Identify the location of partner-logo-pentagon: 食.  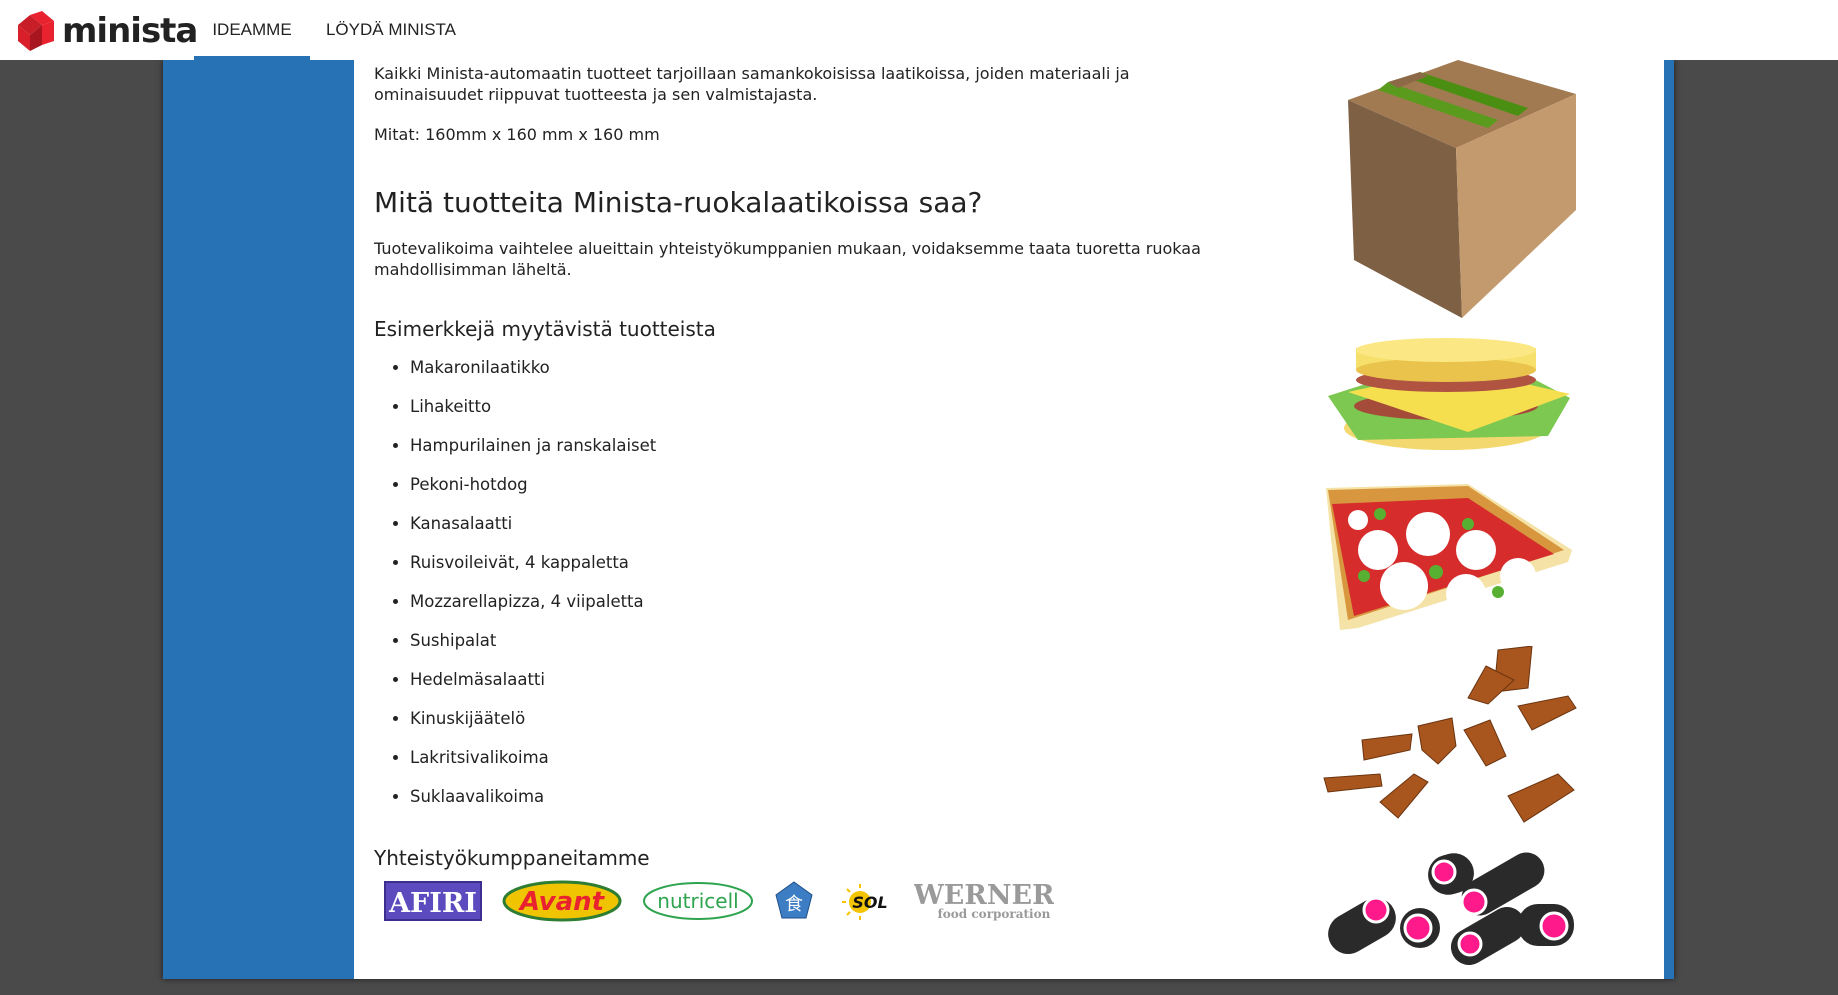
(794, 903).